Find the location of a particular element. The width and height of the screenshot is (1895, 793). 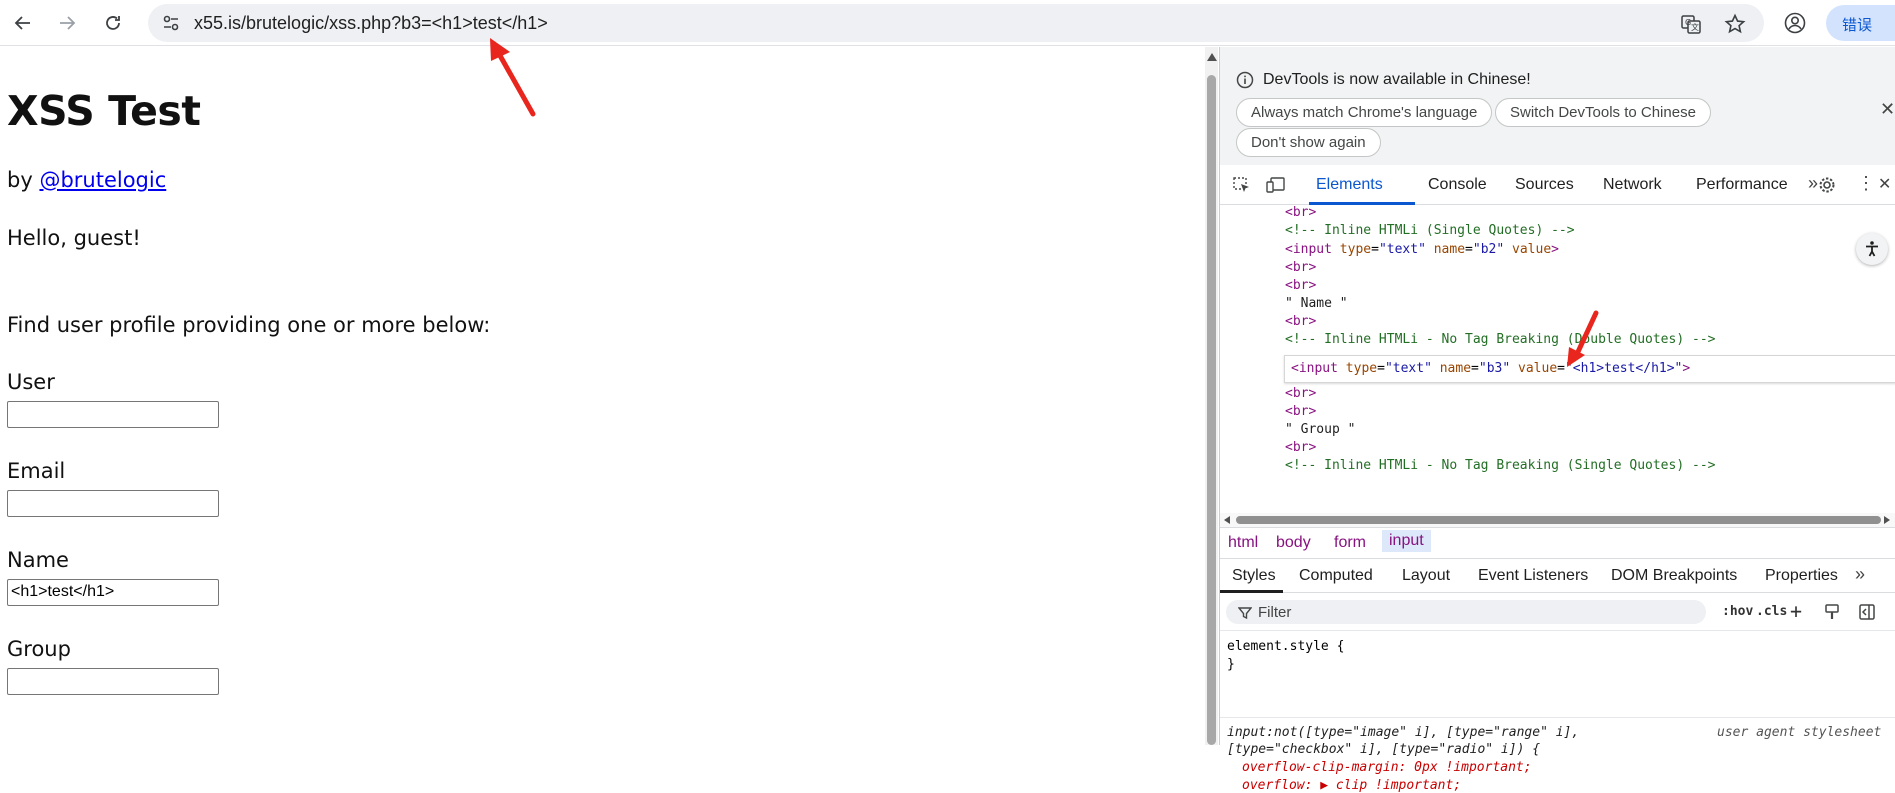

group-input is located at coordinates (113, 681).